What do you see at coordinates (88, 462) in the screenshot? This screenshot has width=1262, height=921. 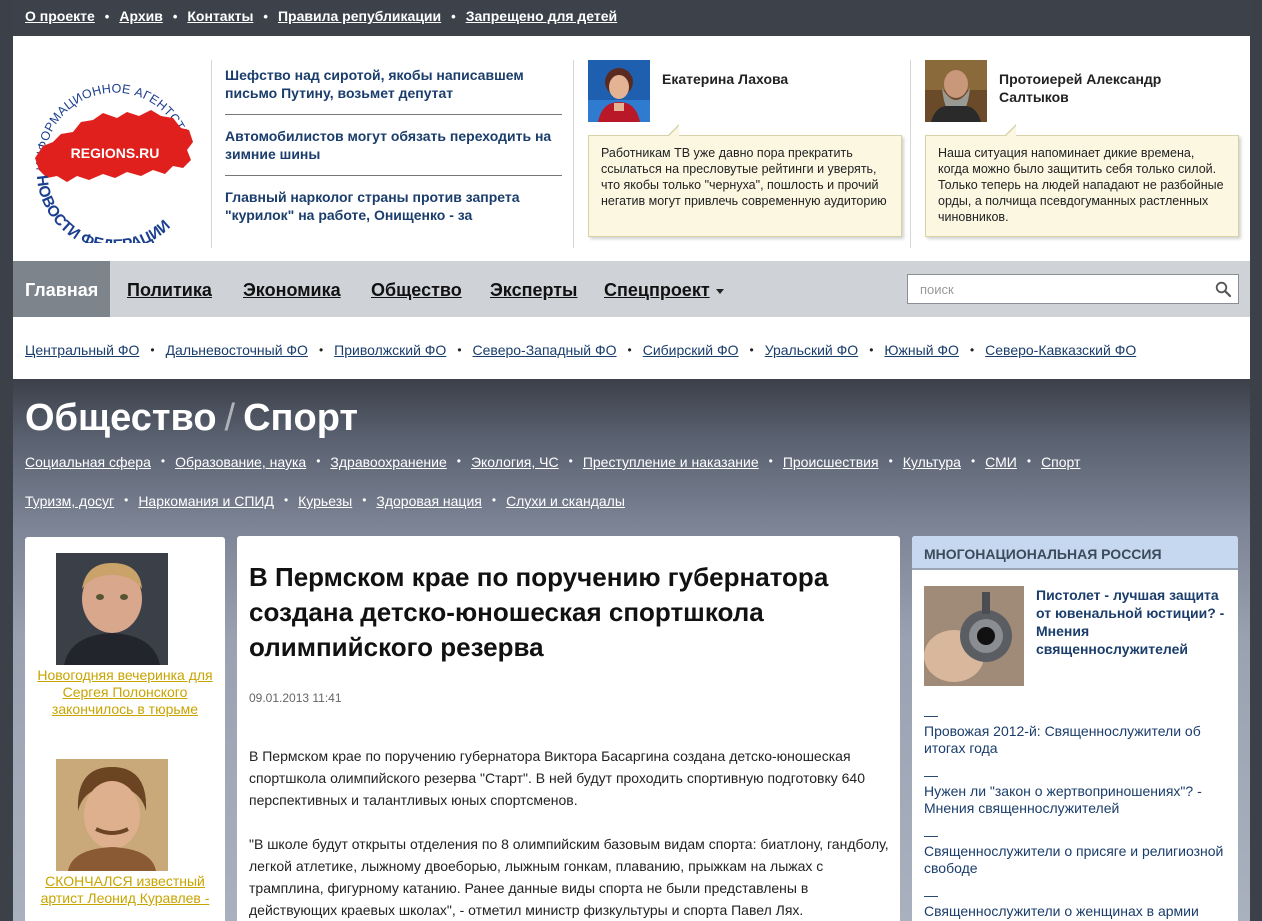 I see `subnav-link: Социальная сфера` at bounding box center [88, 462].